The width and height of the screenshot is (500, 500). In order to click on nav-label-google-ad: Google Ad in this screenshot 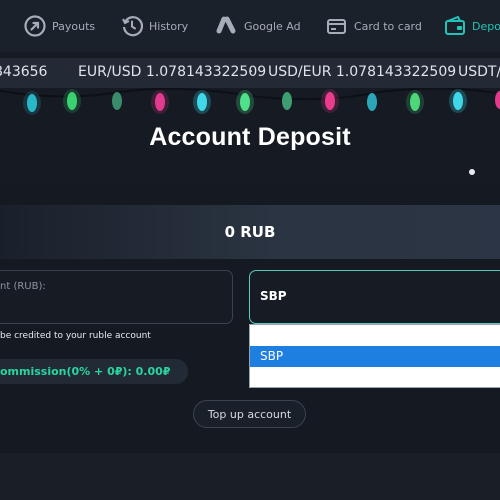, I will do `click(272, 26)`.